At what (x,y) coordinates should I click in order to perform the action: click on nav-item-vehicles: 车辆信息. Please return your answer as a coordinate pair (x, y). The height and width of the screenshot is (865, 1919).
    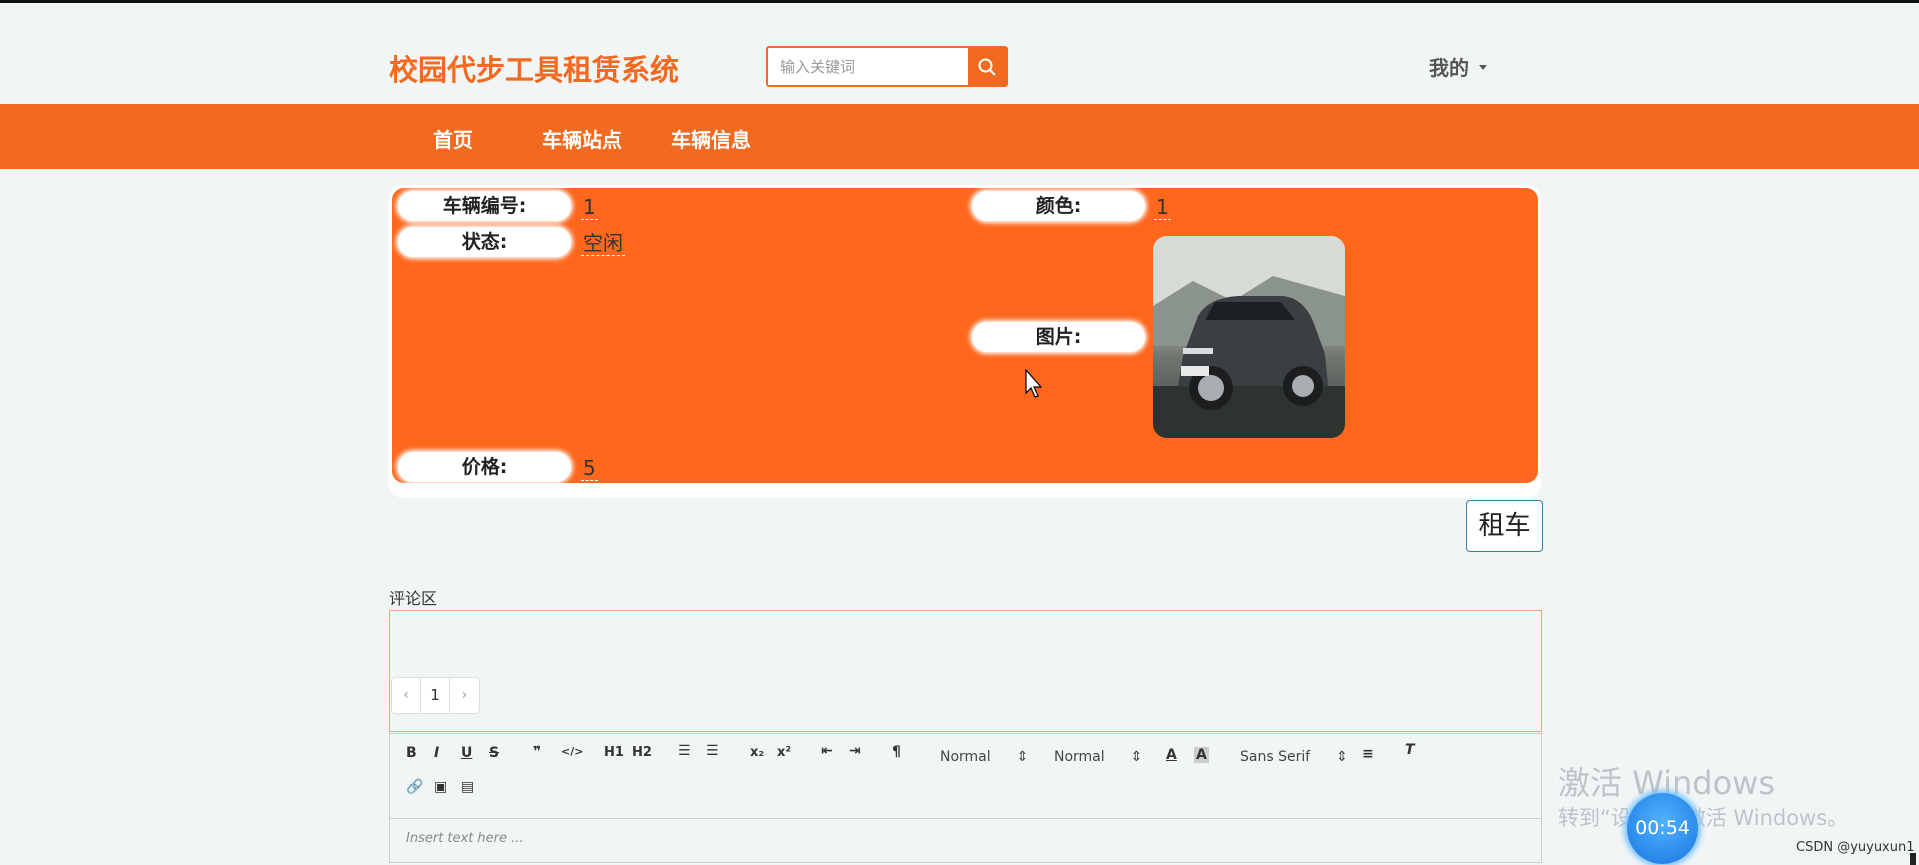
    Looking at the image, I should click on (711, 138).